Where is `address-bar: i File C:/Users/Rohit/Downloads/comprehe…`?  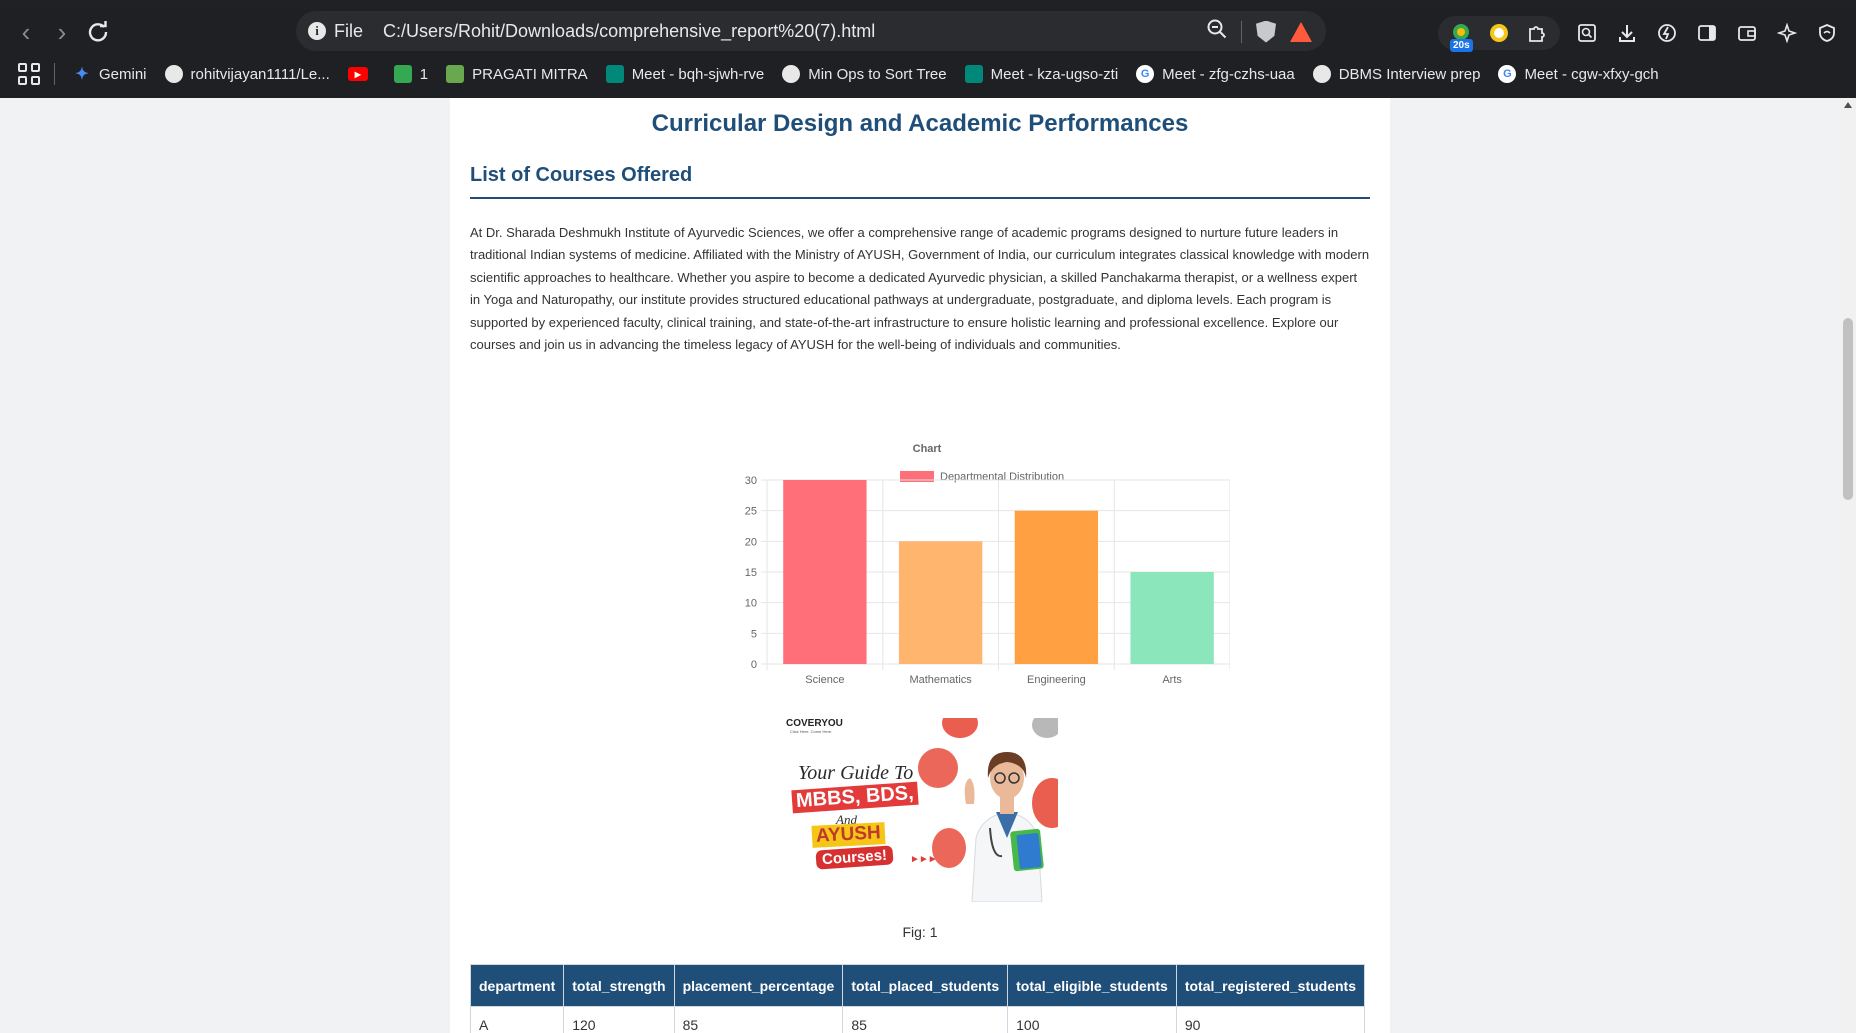 address-bar: i File C:/Users/Rohit/Downloads/comprehe… is located at coordinates (811, 31).